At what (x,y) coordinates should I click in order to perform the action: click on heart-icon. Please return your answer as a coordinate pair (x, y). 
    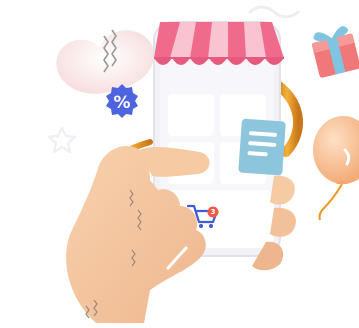
    Looking at the image, I should click on (105, 61).